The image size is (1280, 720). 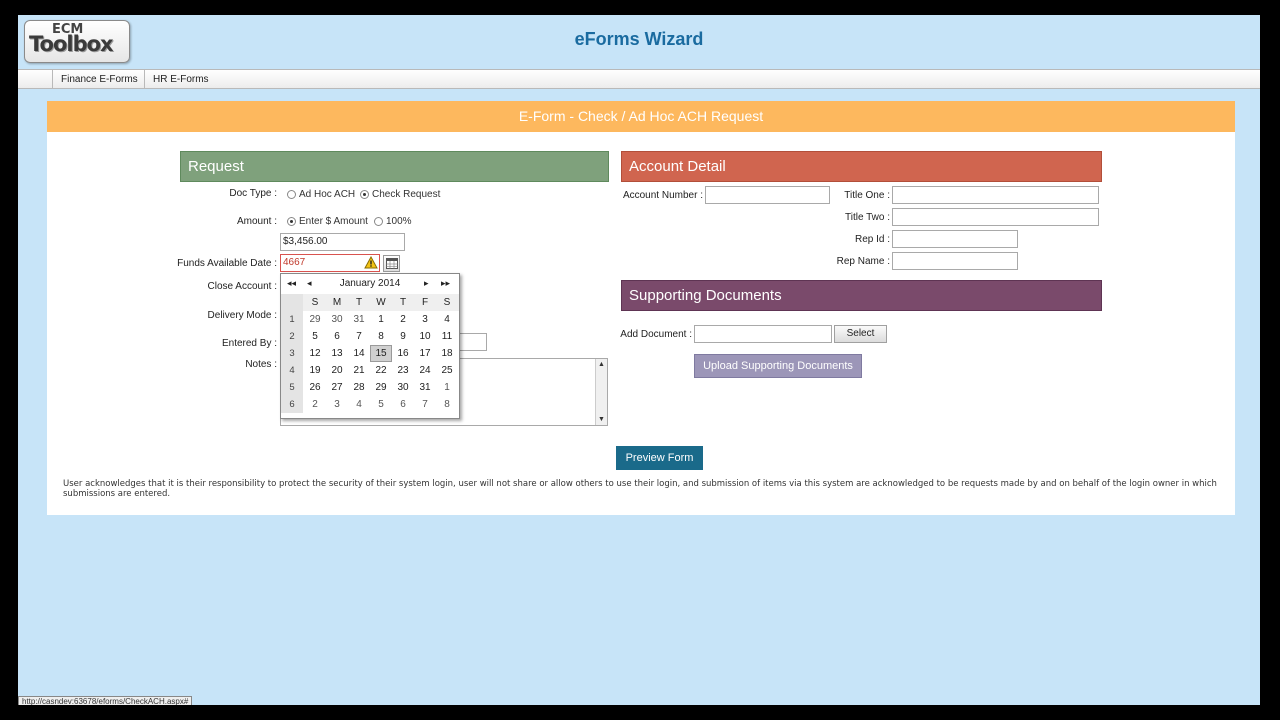 I want to click on calendar-day: 17, so click(x=425, y=353).